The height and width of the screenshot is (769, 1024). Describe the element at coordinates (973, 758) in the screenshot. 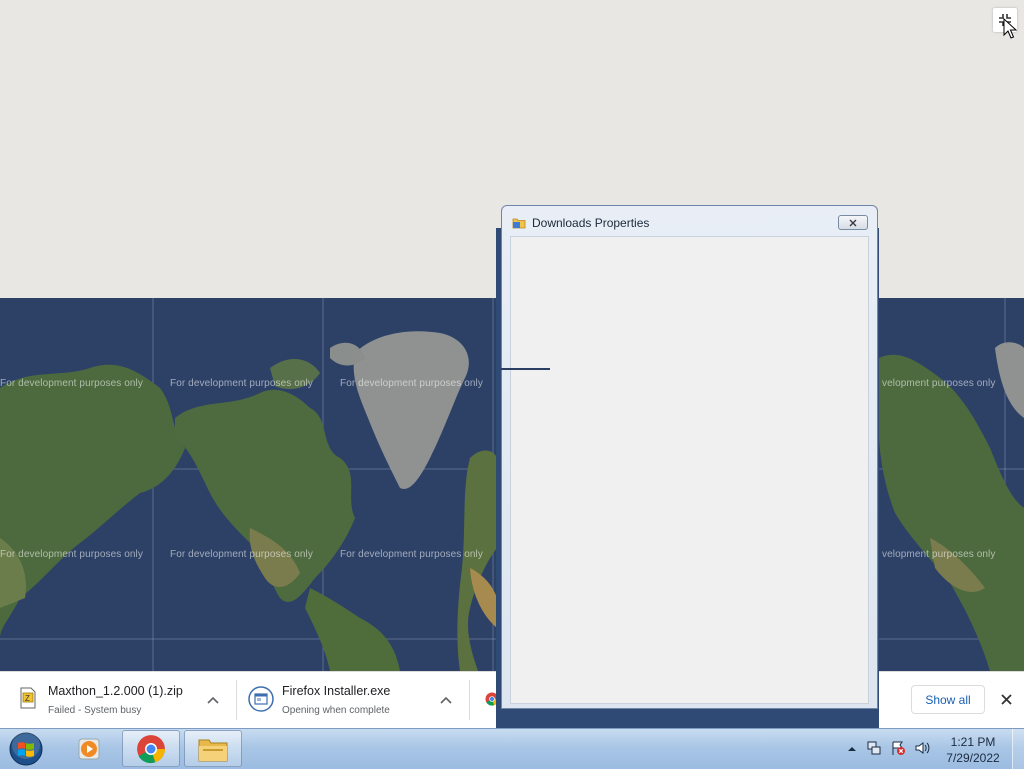

I see `clock-date: 7/29/2022` at that location.